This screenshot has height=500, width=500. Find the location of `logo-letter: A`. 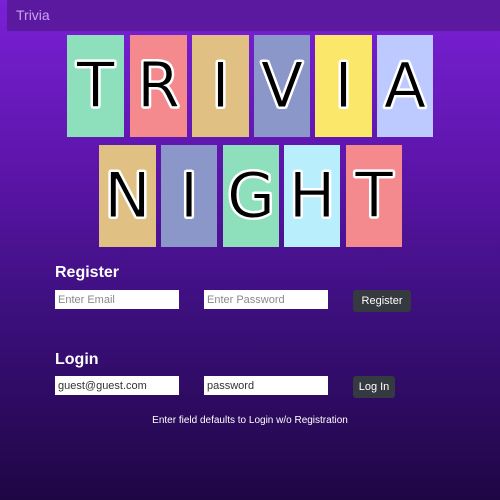

logo-letter: A is located at coordinates (405, 85).